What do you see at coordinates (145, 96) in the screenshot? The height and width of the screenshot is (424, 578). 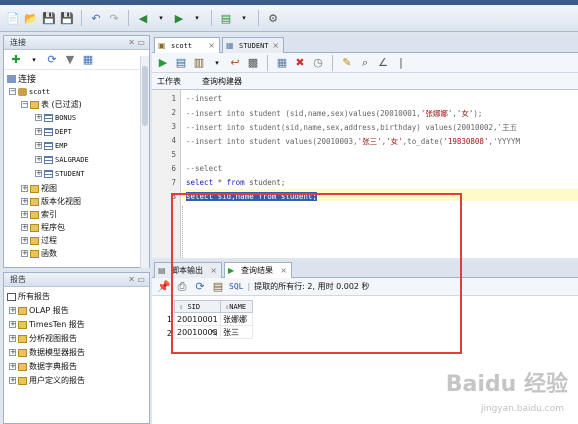 I see `scrollbar-thumb` at bounding box center [145, 96].